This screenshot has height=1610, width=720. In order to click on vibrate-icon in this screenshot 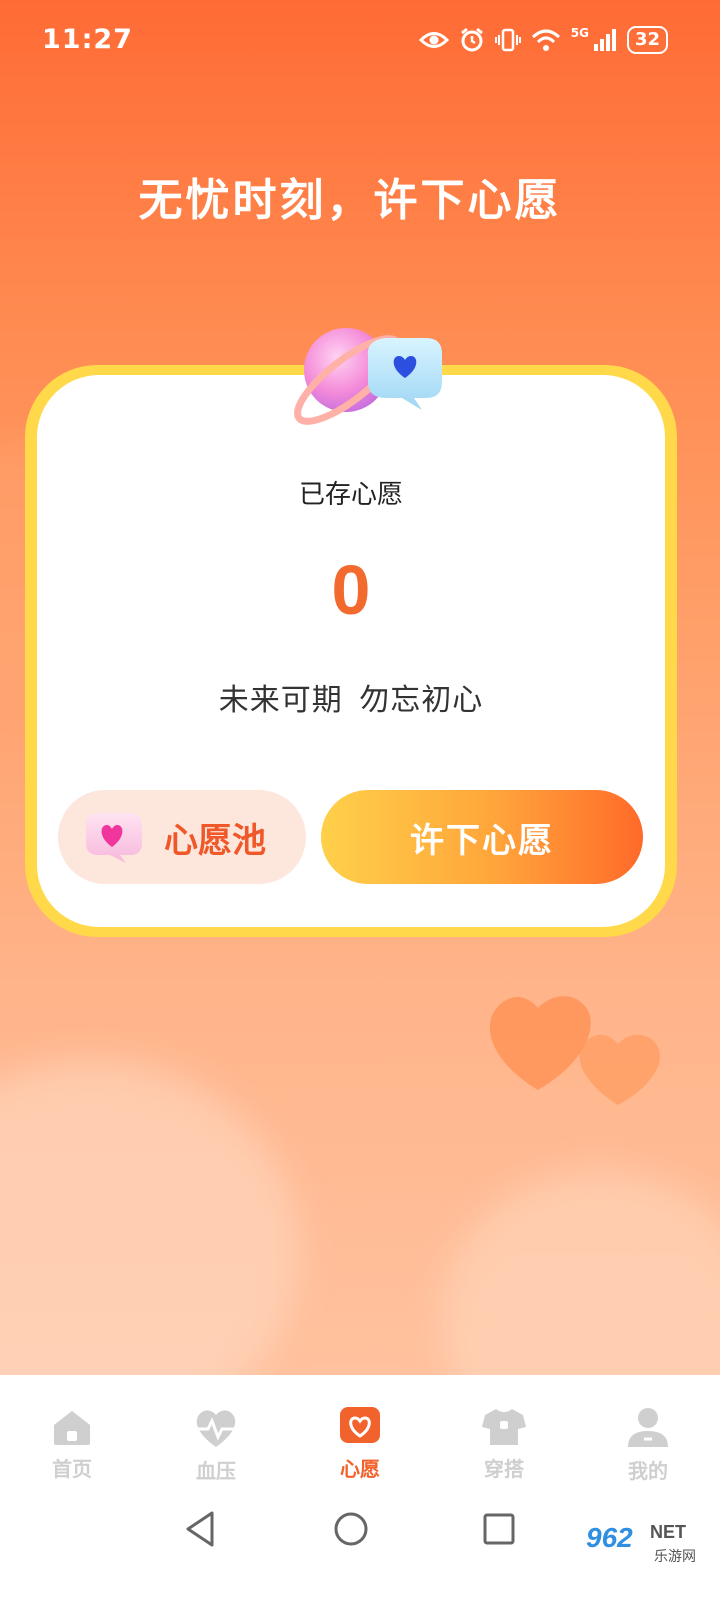, I will do `click(507, 40)`.